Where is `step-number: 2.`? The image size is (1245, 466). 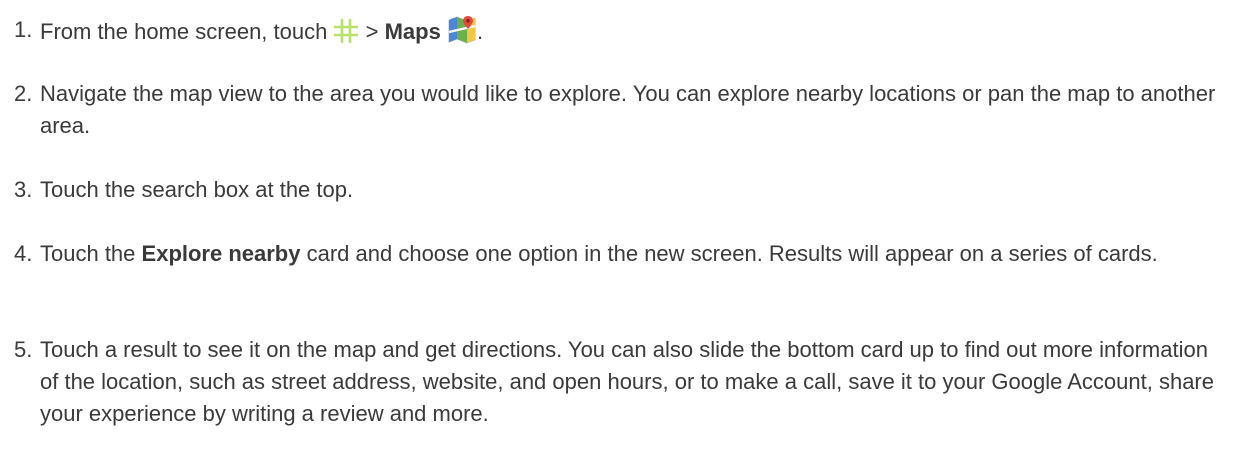
step-number: 2. is located at coordinates (23, 93).